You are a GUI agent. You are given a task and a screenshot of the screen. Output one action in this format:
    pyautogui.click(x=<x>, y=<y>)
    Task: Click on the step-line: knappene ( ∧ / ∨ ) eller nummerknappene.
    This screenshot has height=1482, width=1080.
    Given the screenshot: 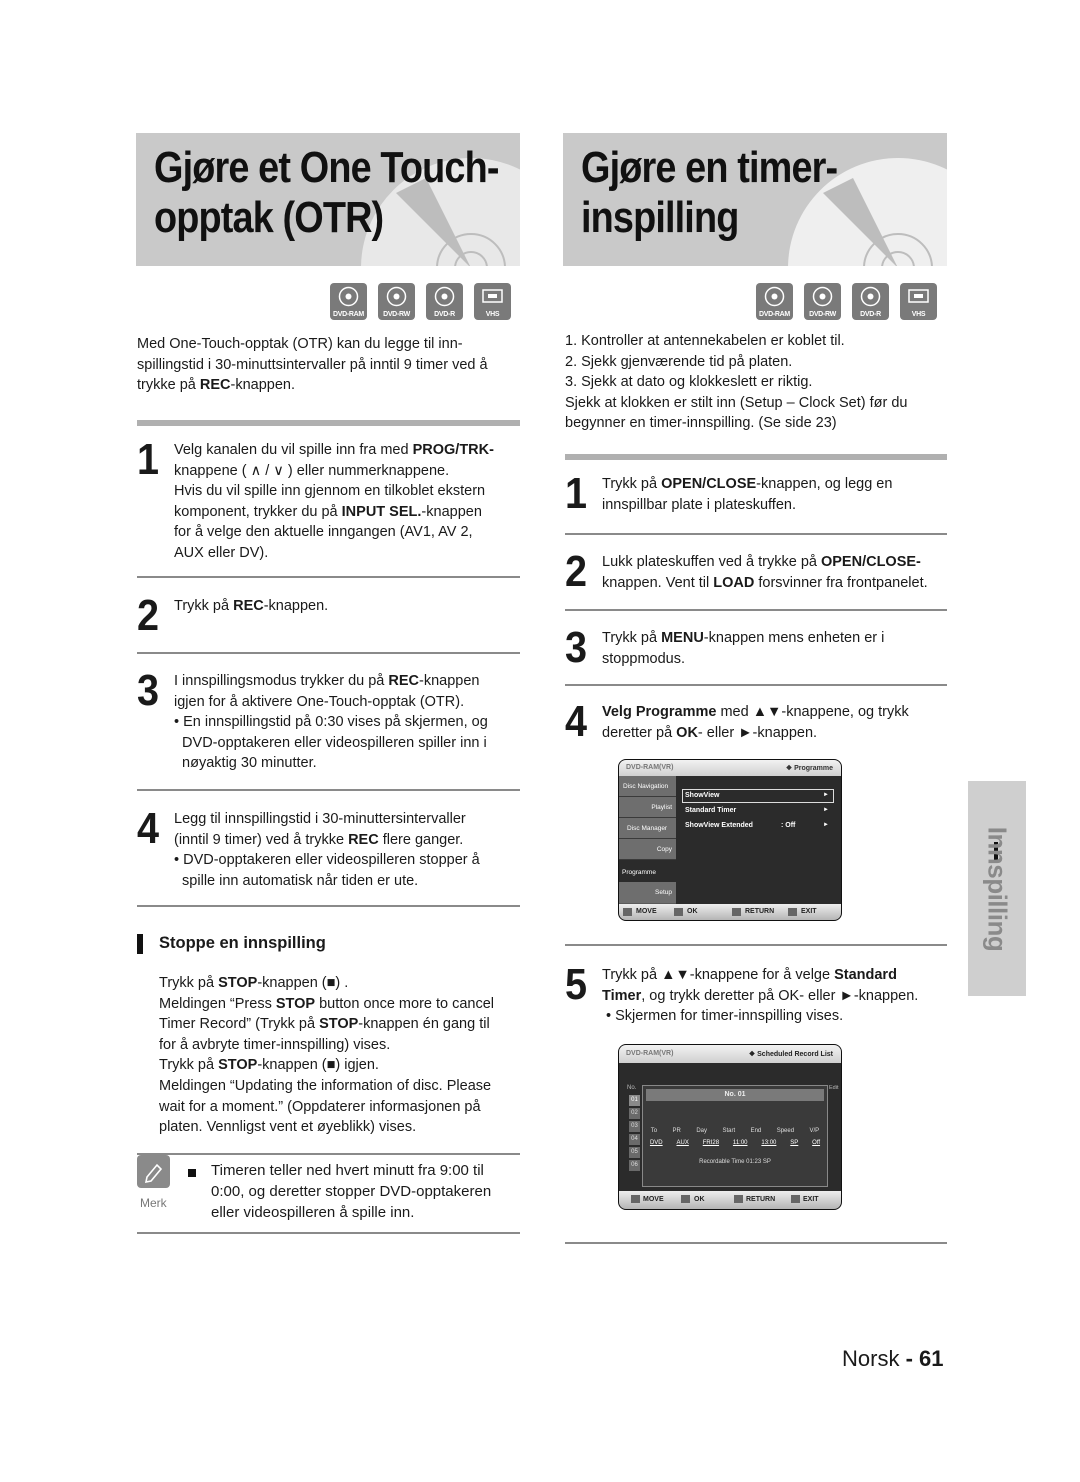 What is the action you would take?
    pyautogui.click(x=312, y=470)
    